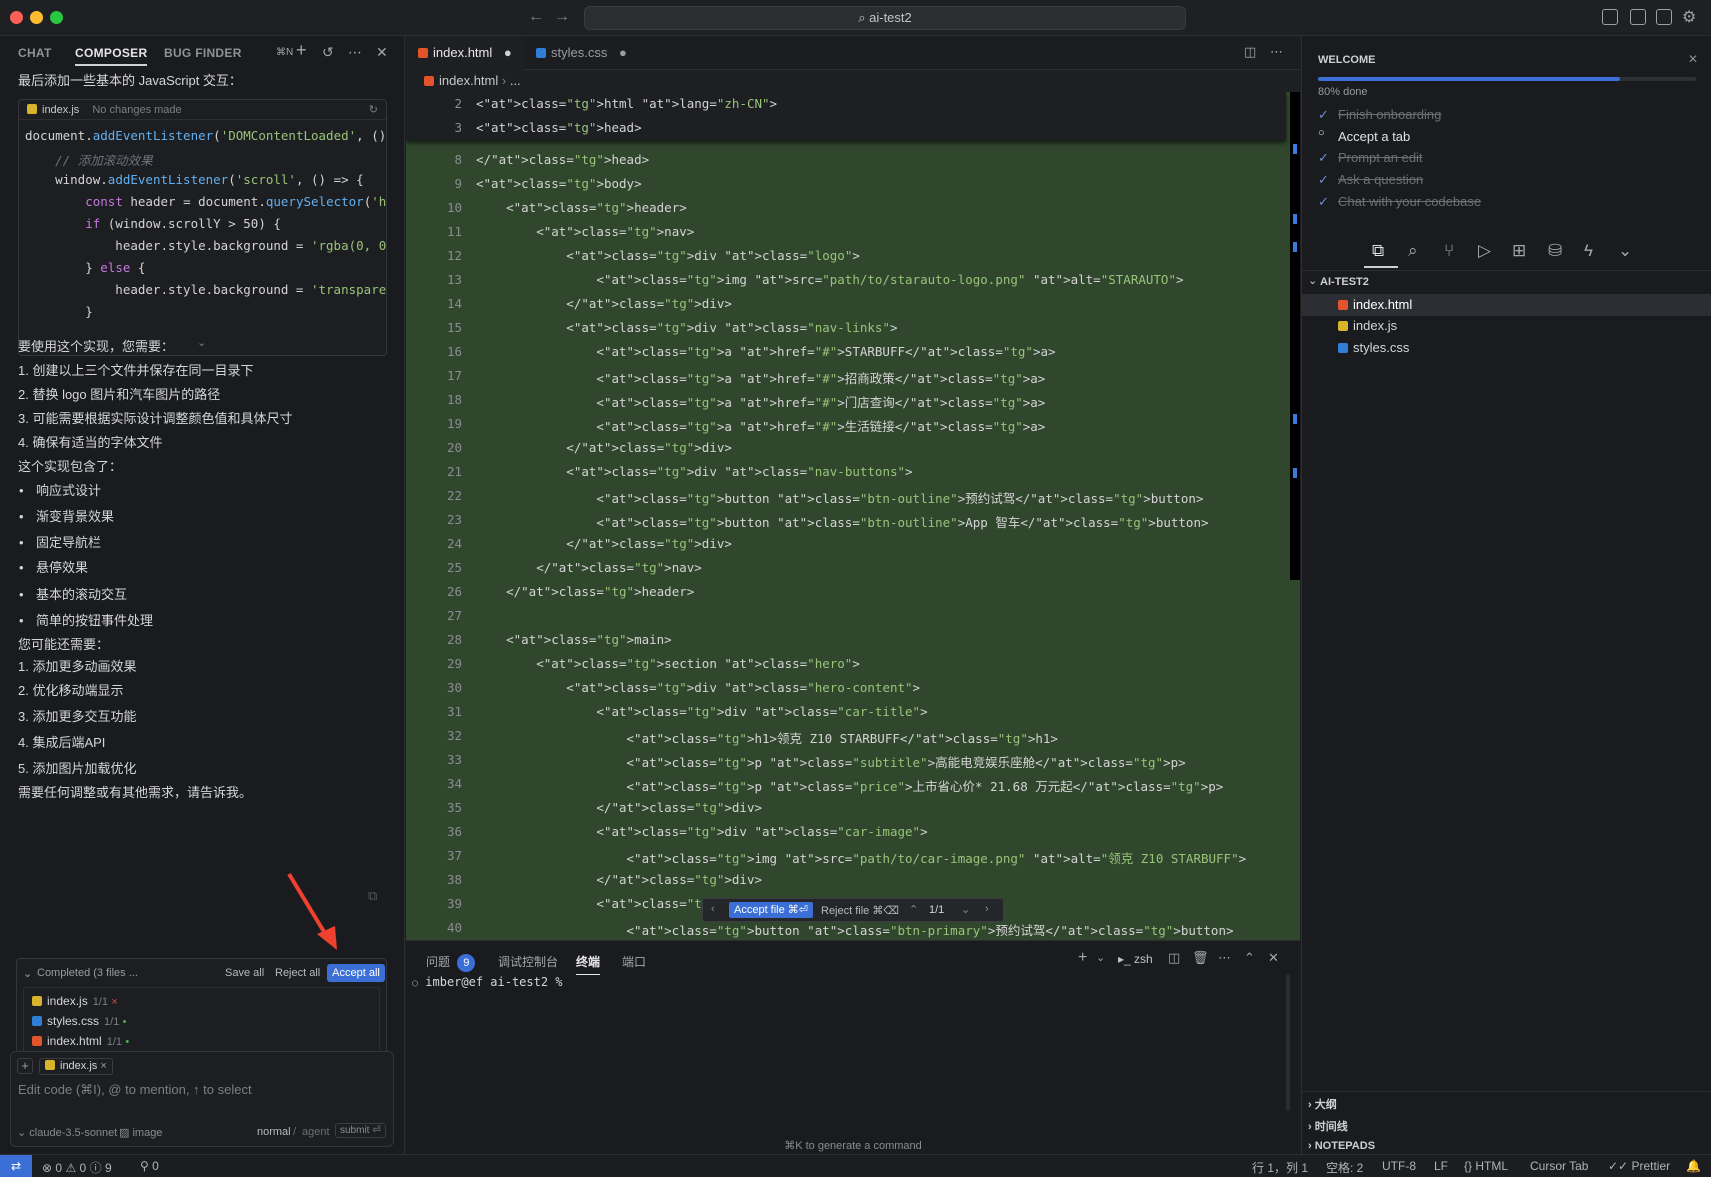 Image resolution: width=1711 pixels, height=1177 pixels. What do you see at coordinates (1341, 1146) in the screenshot?
I see `notepads-section: › NOTEPADS` at bounding box center [1341, 1146].